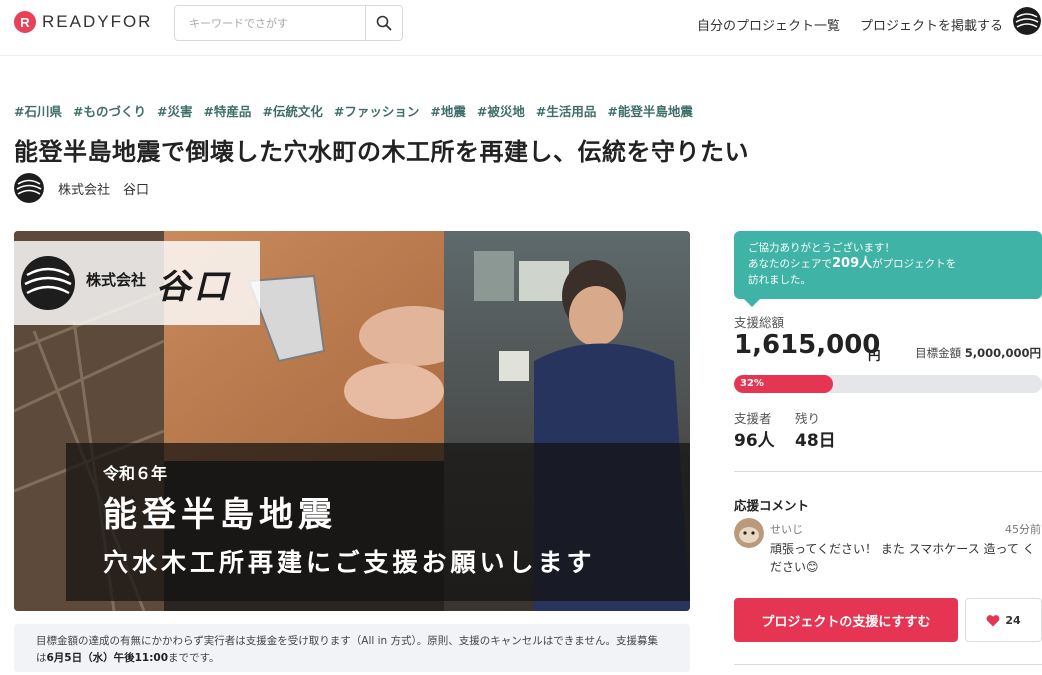  What do you see at coordinates (1003, 620) in the screenshot?
I see `like-button: 24` at bounding box center [1003, 620].